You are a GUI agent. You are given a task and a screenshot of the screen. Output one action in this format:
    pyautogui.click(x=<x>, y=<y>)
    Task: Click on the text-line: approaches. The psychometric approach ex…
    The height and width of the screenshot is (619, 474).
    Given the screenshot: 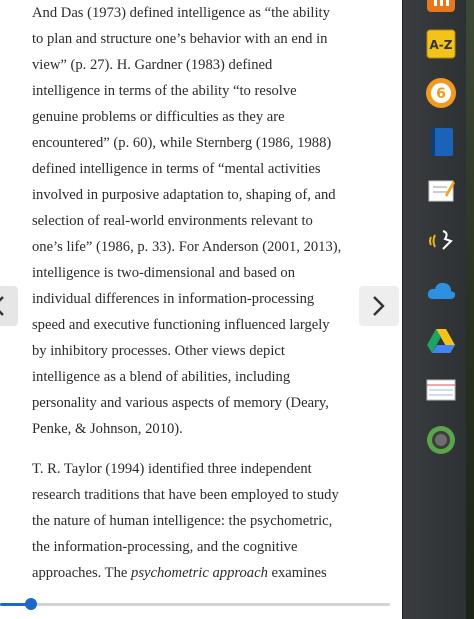 What is the action you would take?
    pyautogui.click(x=179, y=573)
    